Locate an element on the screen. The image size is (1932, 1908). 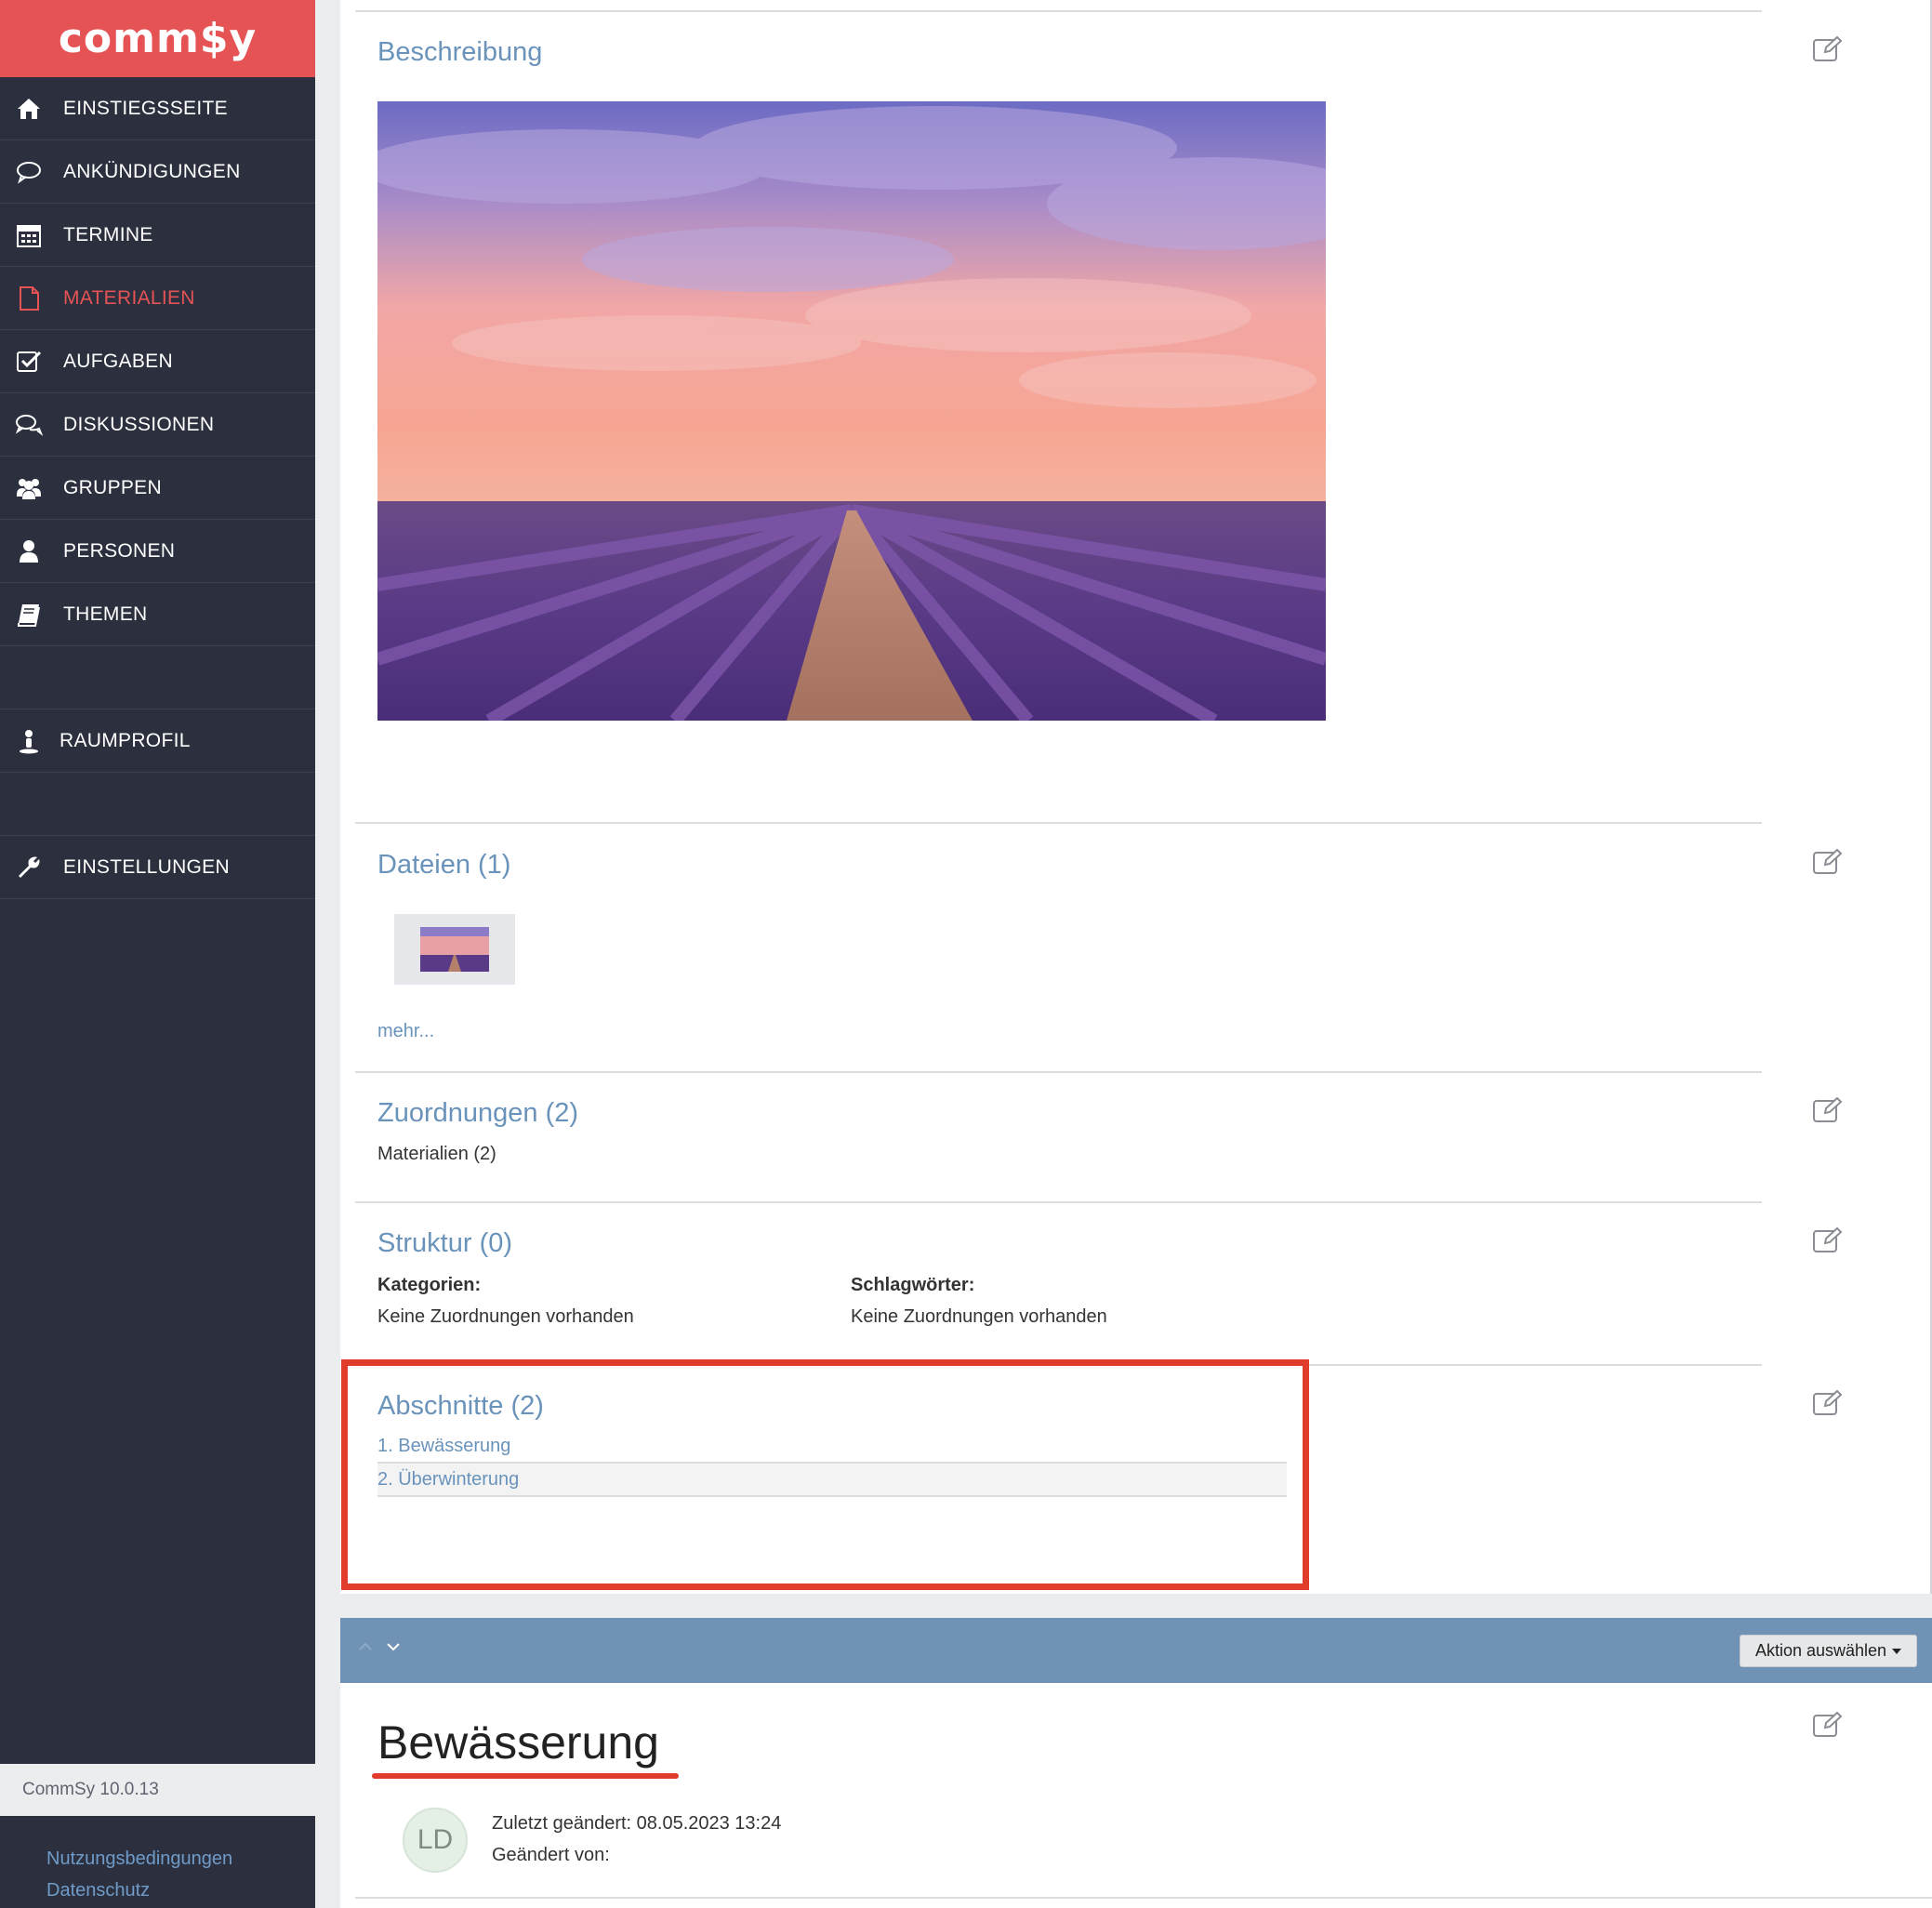
sidebar-item-label: MATERIALIEN is located at coordinates (129, 297).